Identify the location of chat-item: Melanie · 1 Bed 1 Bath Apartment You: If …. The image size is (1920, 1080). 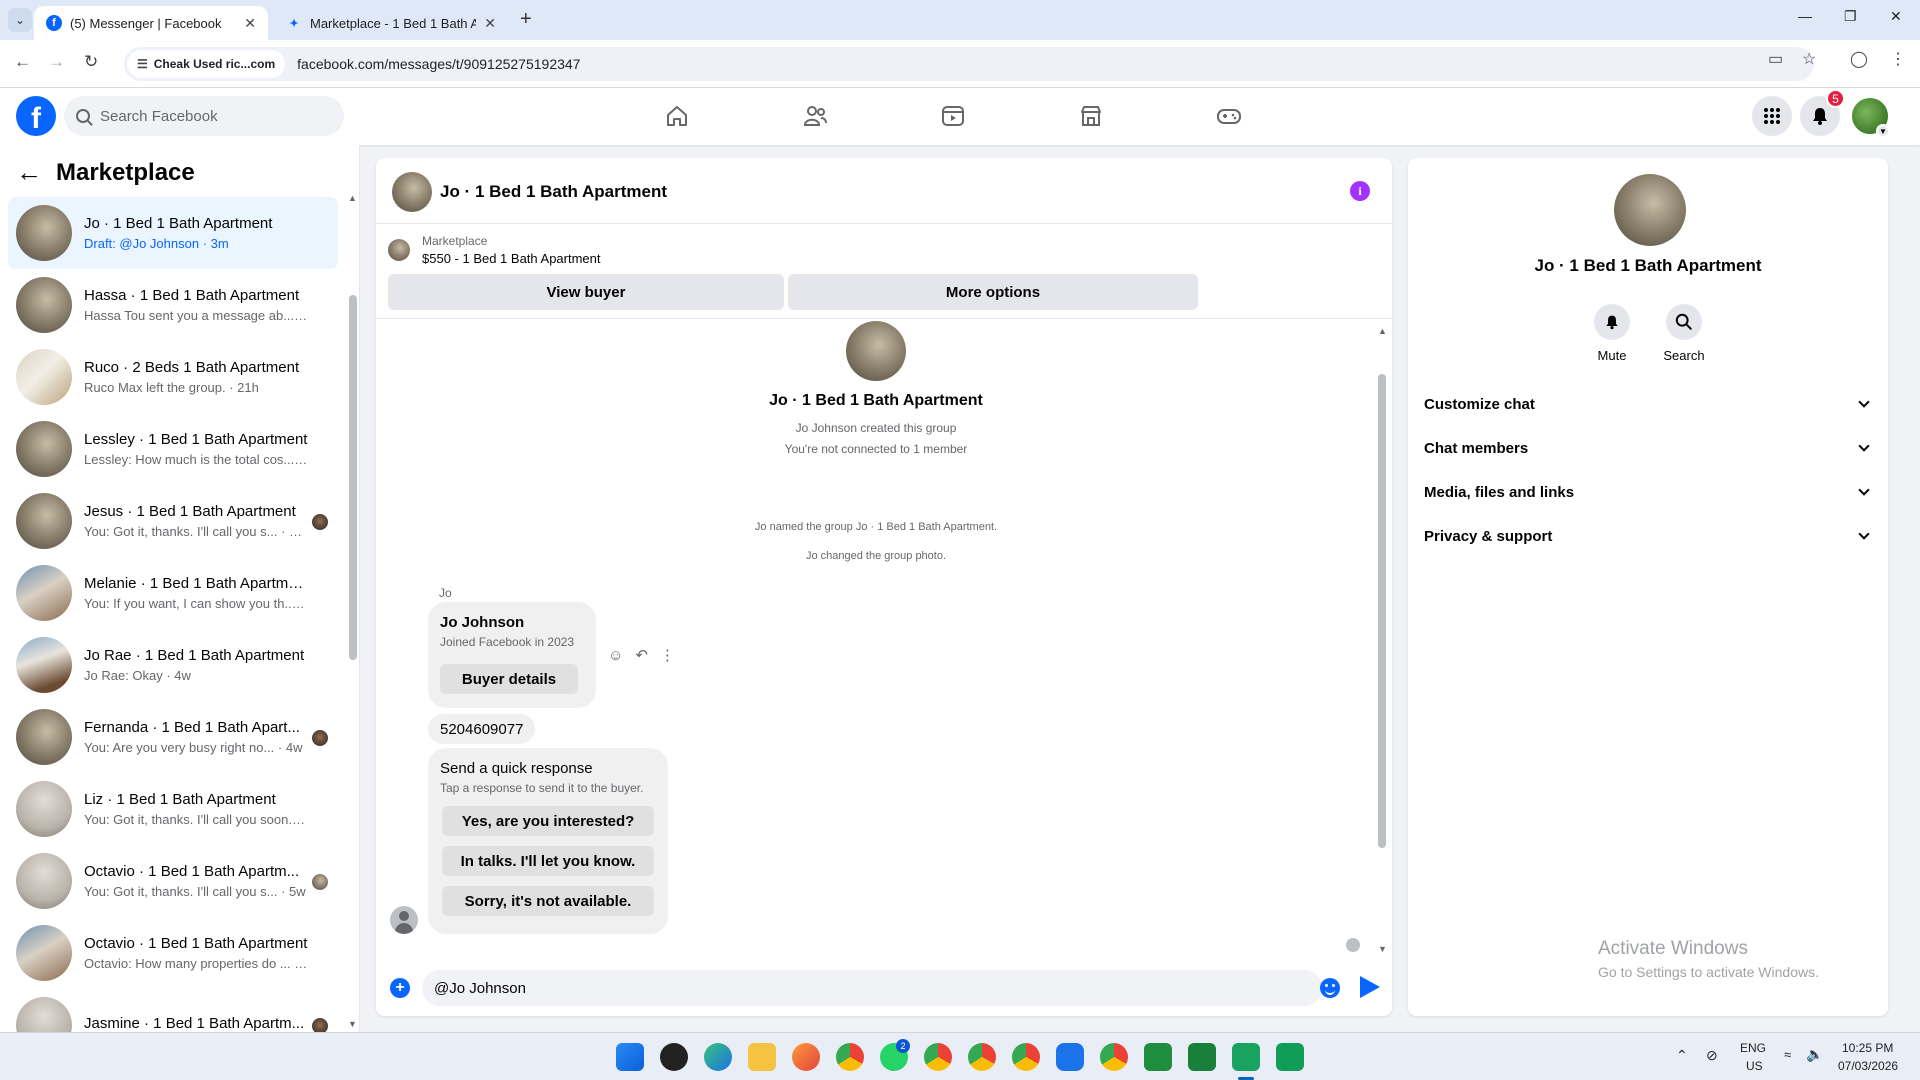
(173, 593).